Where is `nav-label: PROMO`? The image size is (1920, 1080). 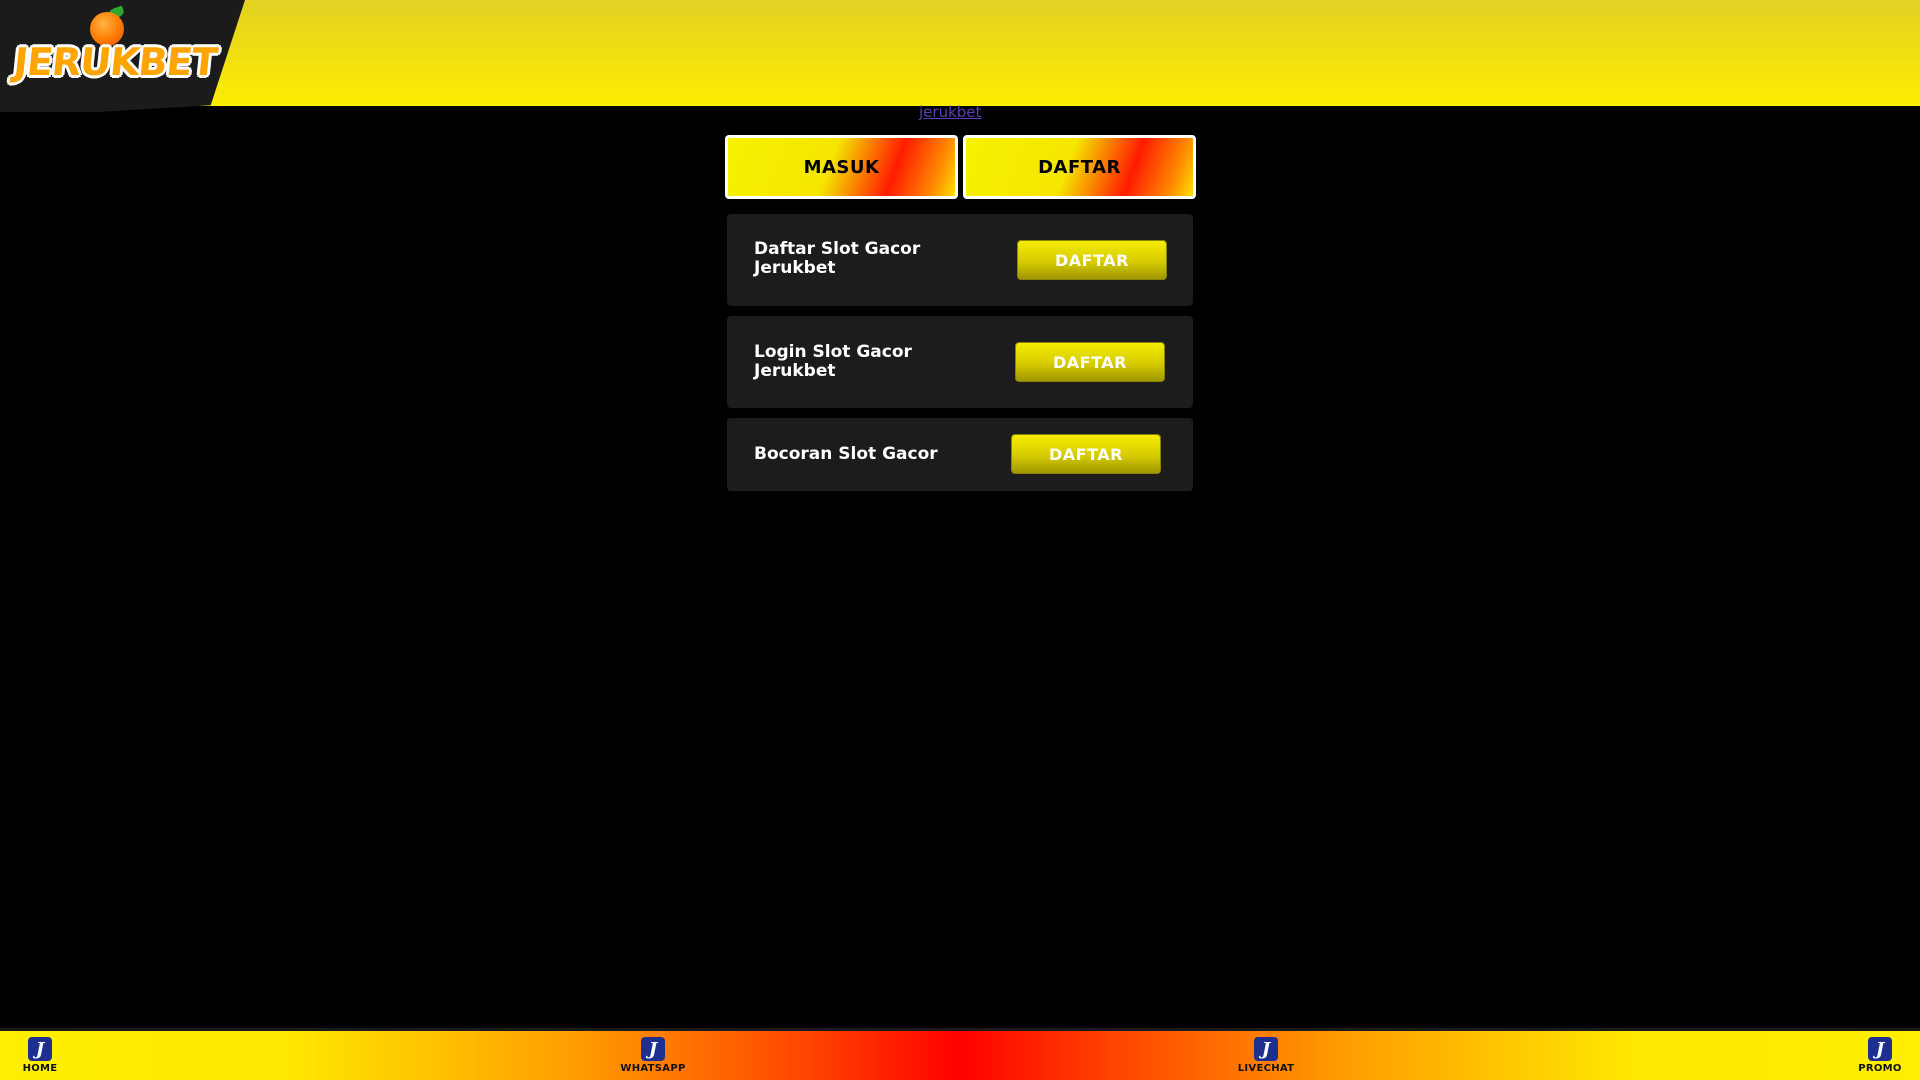 nav-label: PROMO is located at coordinates (1880, 1068).